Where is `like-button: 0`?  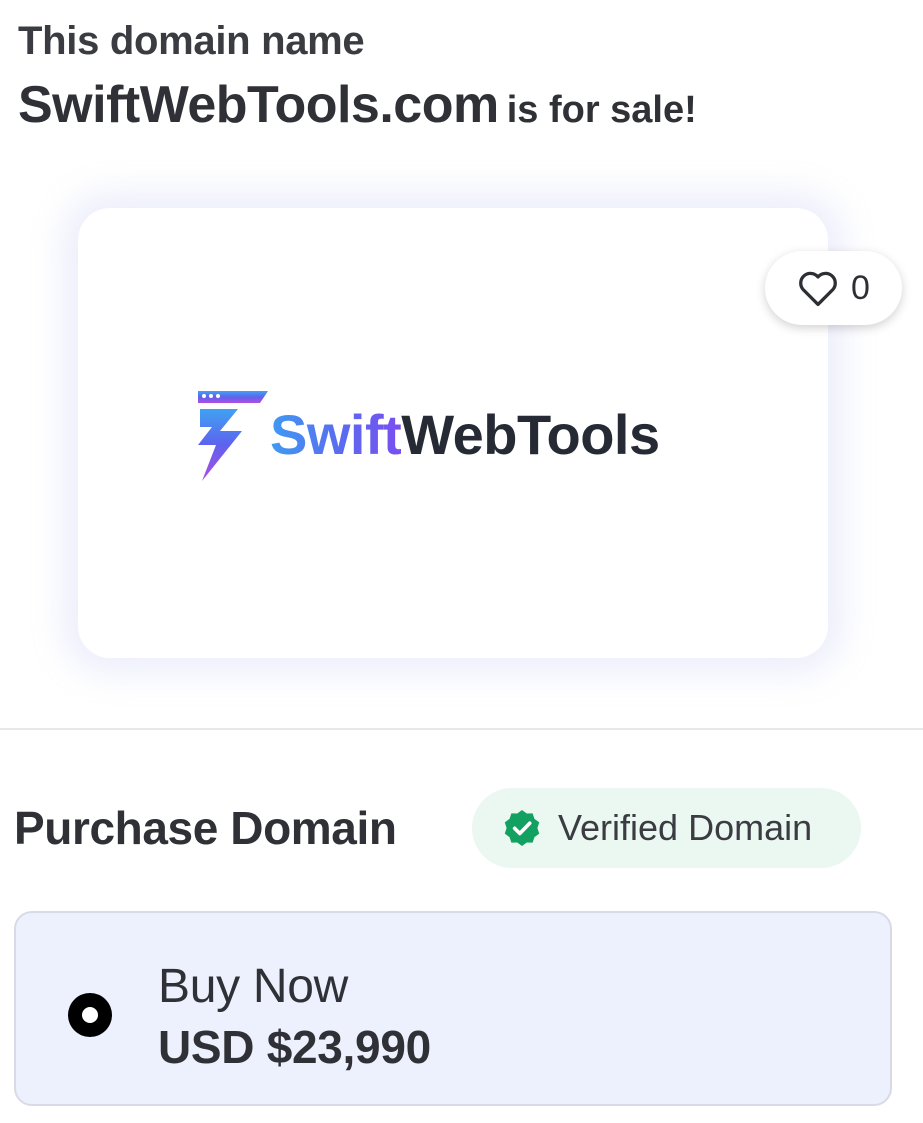 like-button: 0 is located at coordinates (833, 288).